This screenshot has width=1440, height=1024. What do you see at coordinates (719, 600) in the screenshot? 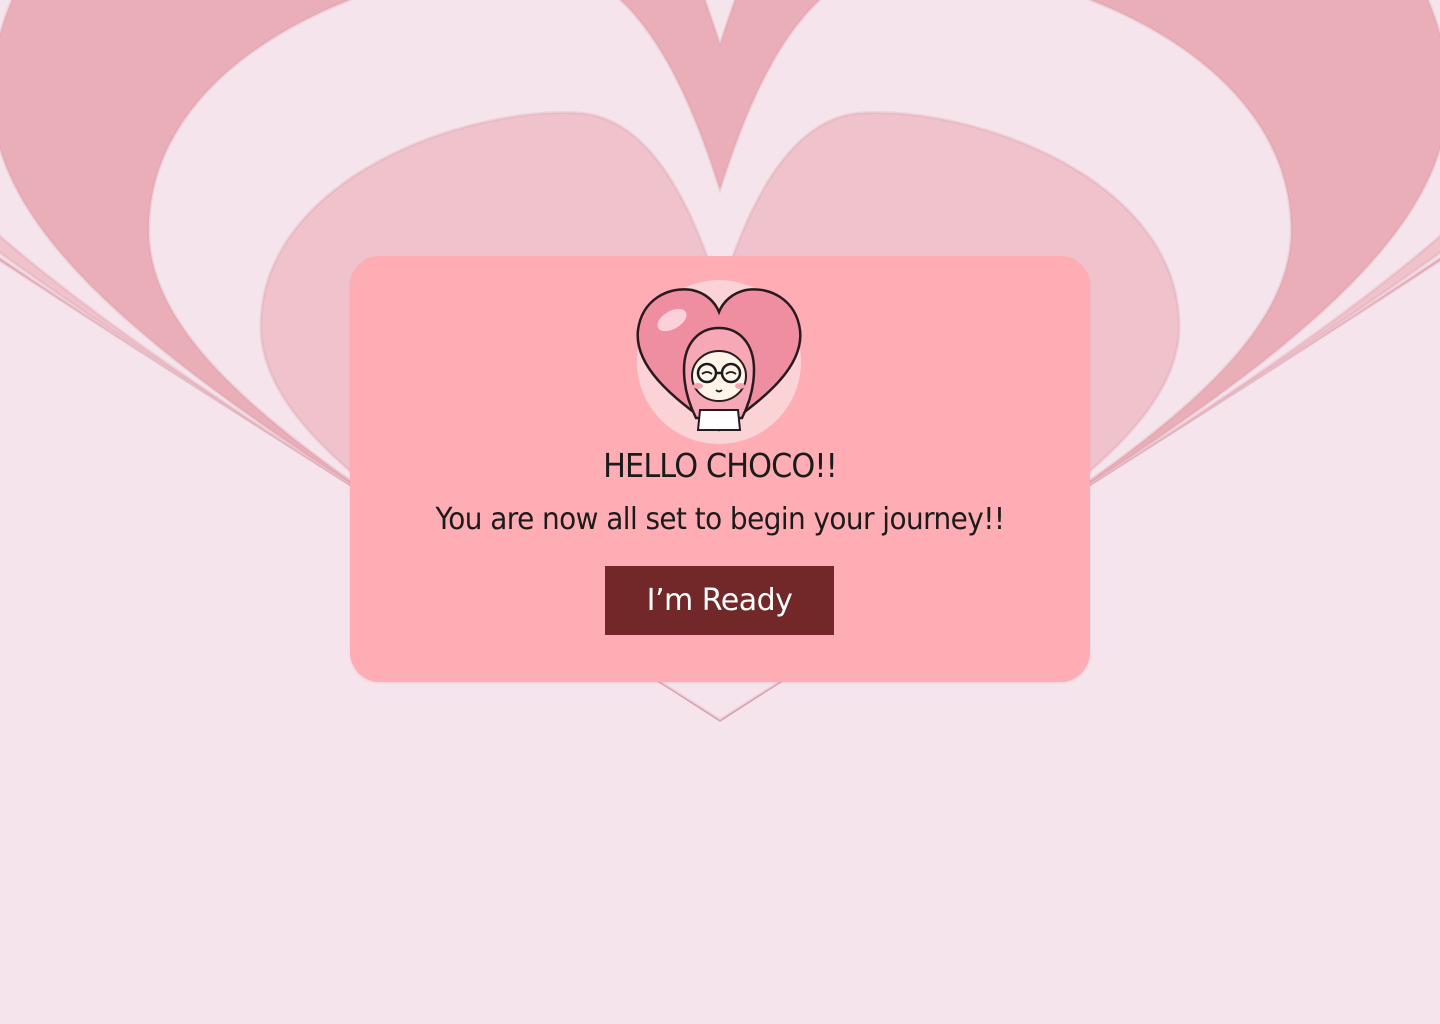
I see `im-ready-button: I’m Ready` at bounding box center [719, 600].